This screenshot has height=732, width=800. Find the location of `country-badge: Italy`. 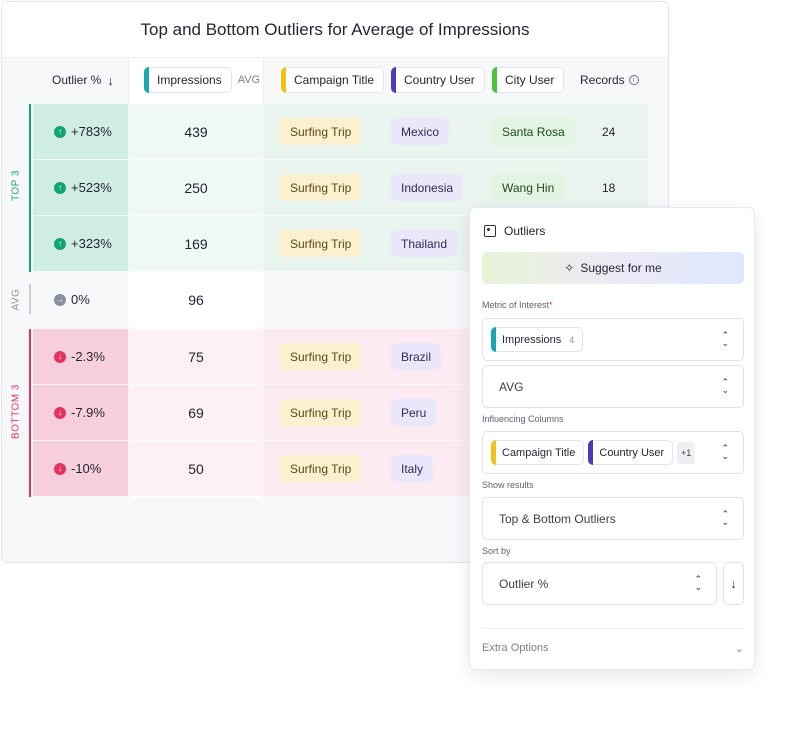

country-badge: Italy is located at coordinates (412, 468).